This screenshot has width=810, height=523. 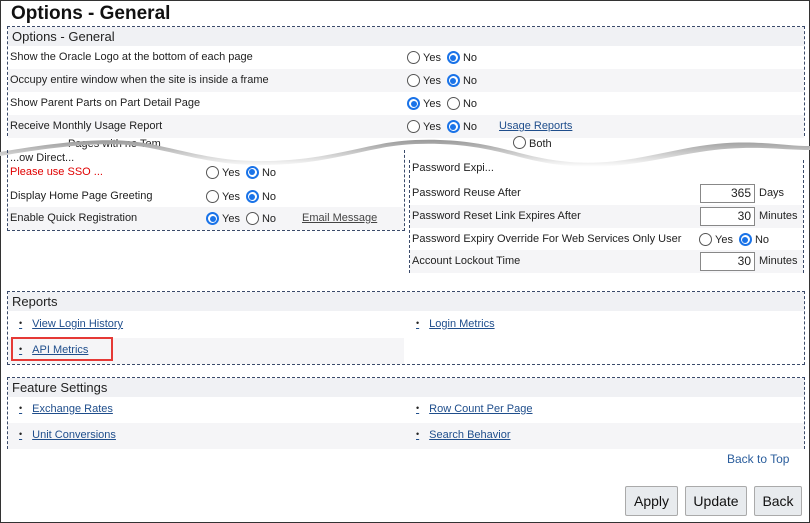 I want to click on section-header: Feature Settings, so click(x=406, y=387).